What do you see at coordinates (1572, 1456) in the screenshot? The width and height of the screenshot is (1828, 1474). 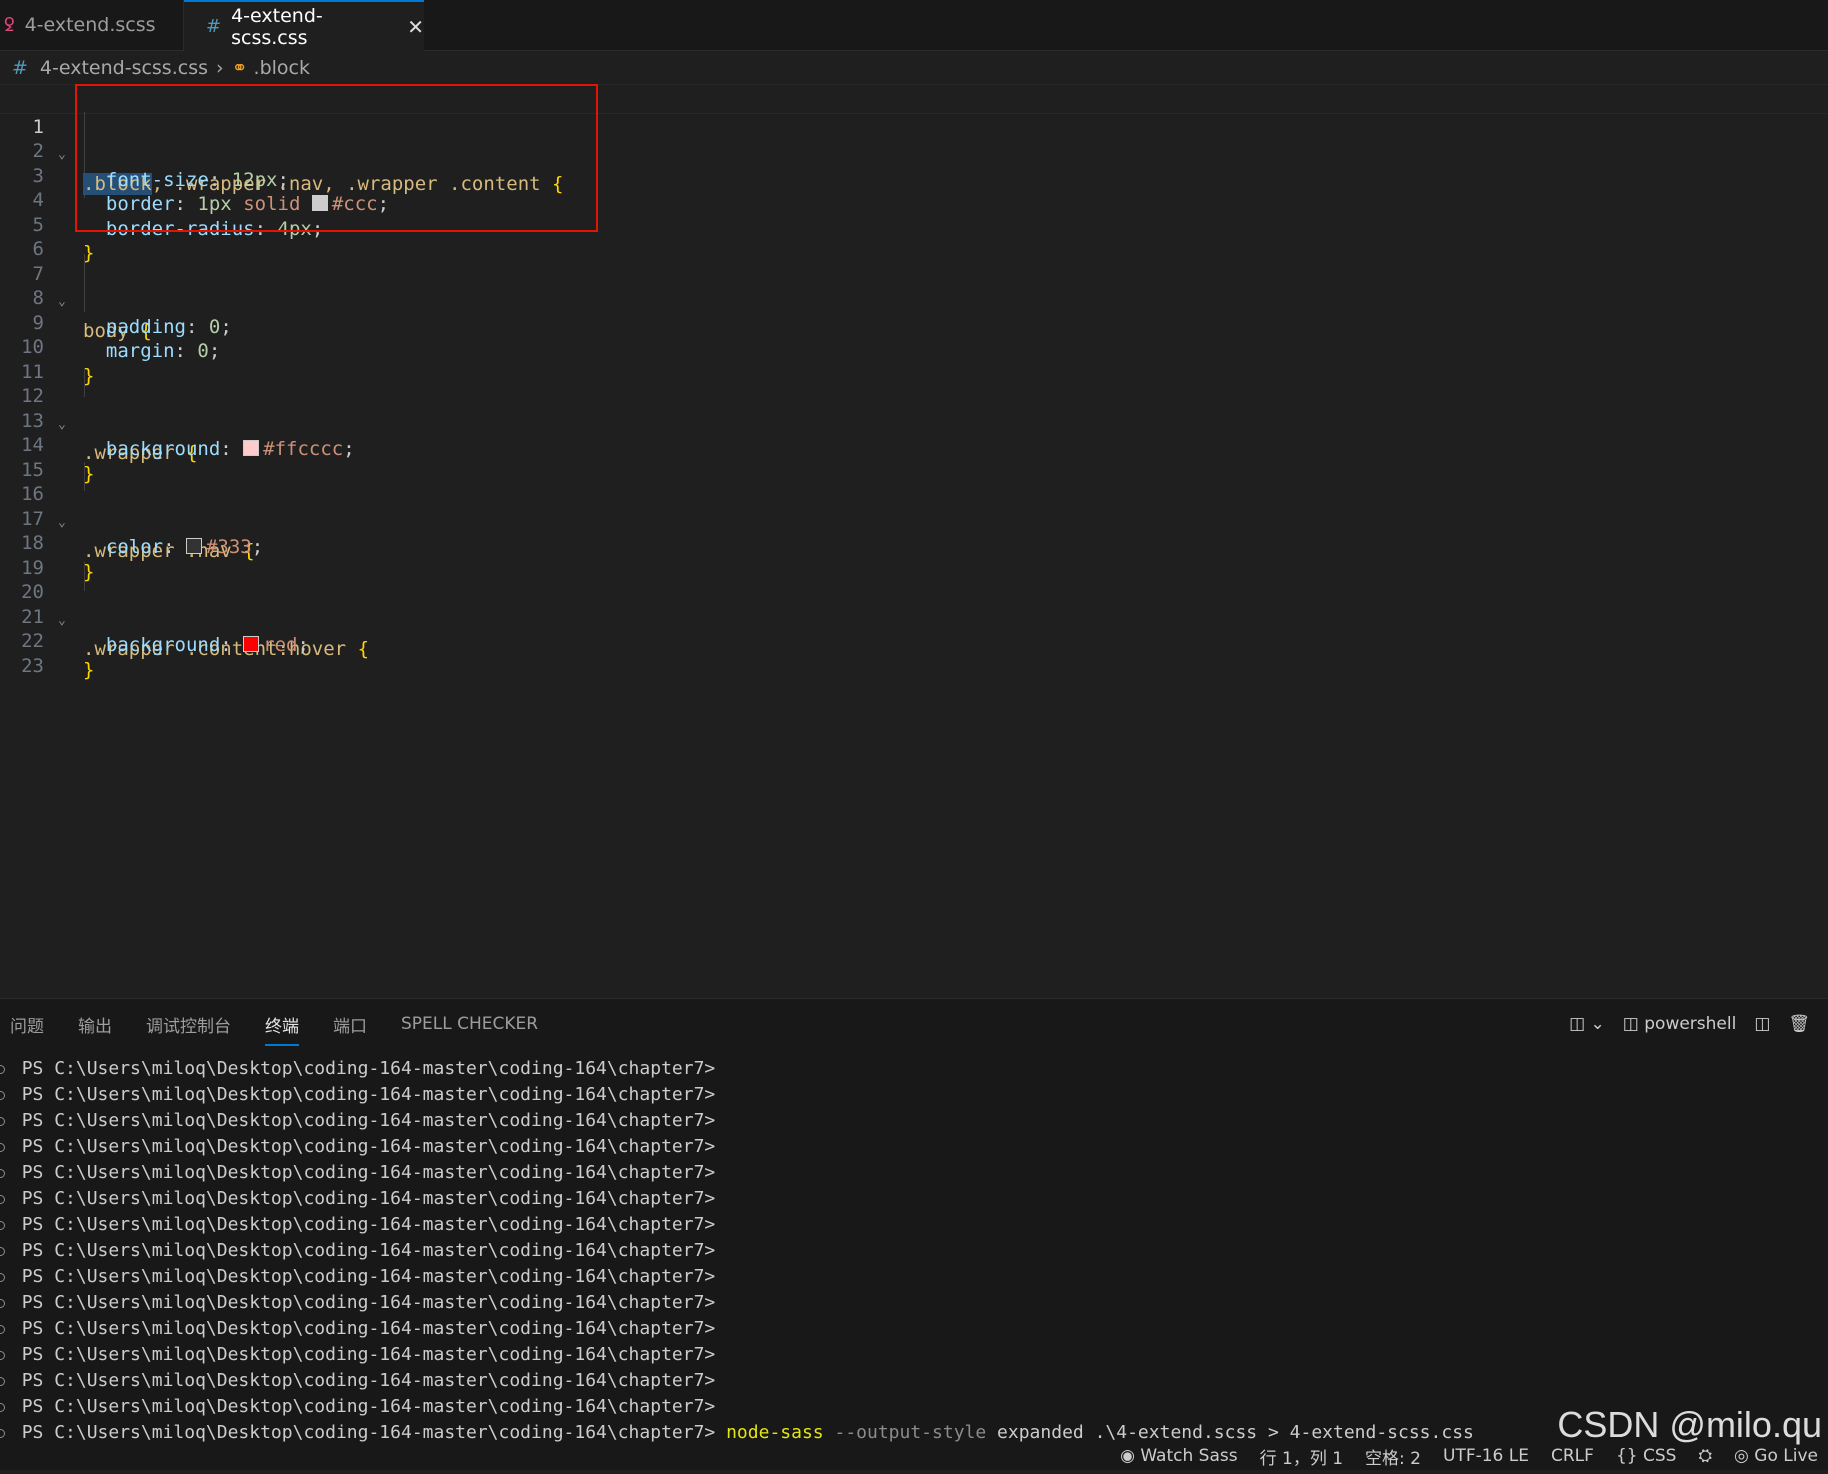 I see `line-endings: CRLF` at bounding box center [1572, 1456].